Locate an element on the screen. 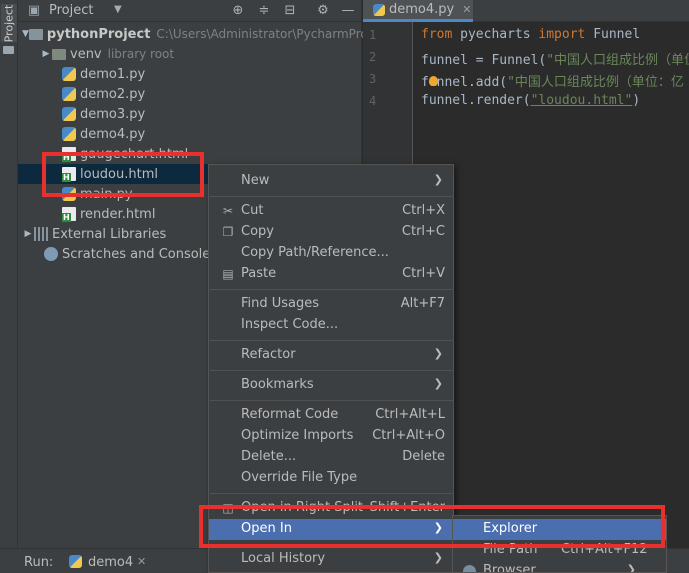 This screenshot has height=573, width=689. menu-item-open-in: Open In ❯ is located at coordinates (331, 529).